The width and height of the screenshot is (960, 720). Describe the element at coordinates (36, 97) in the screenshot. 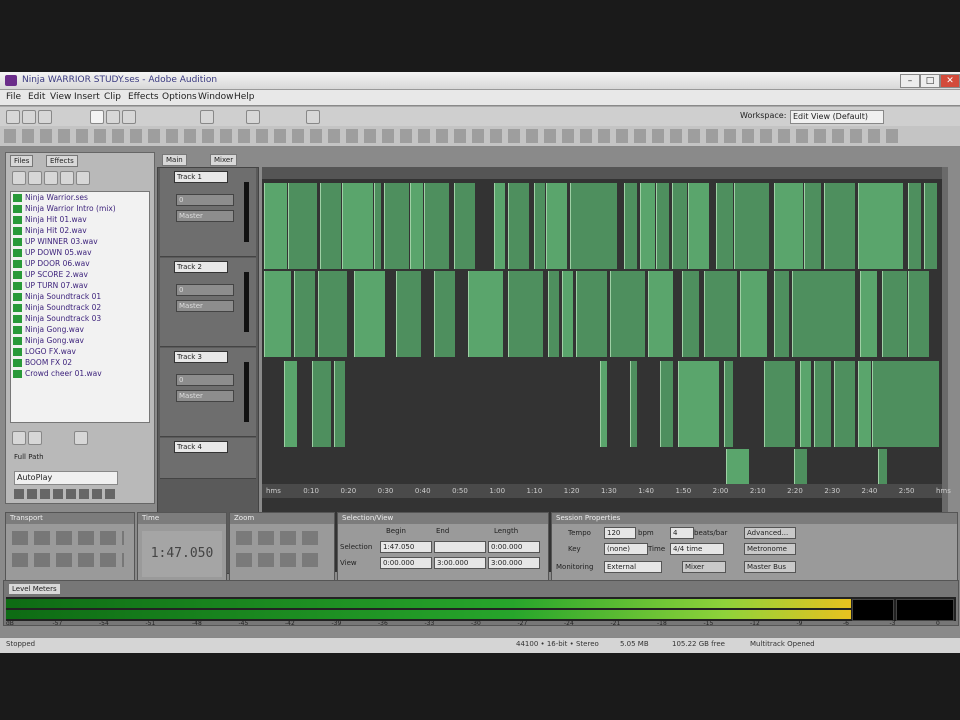

I see `menu-edit: Edit` at that location.